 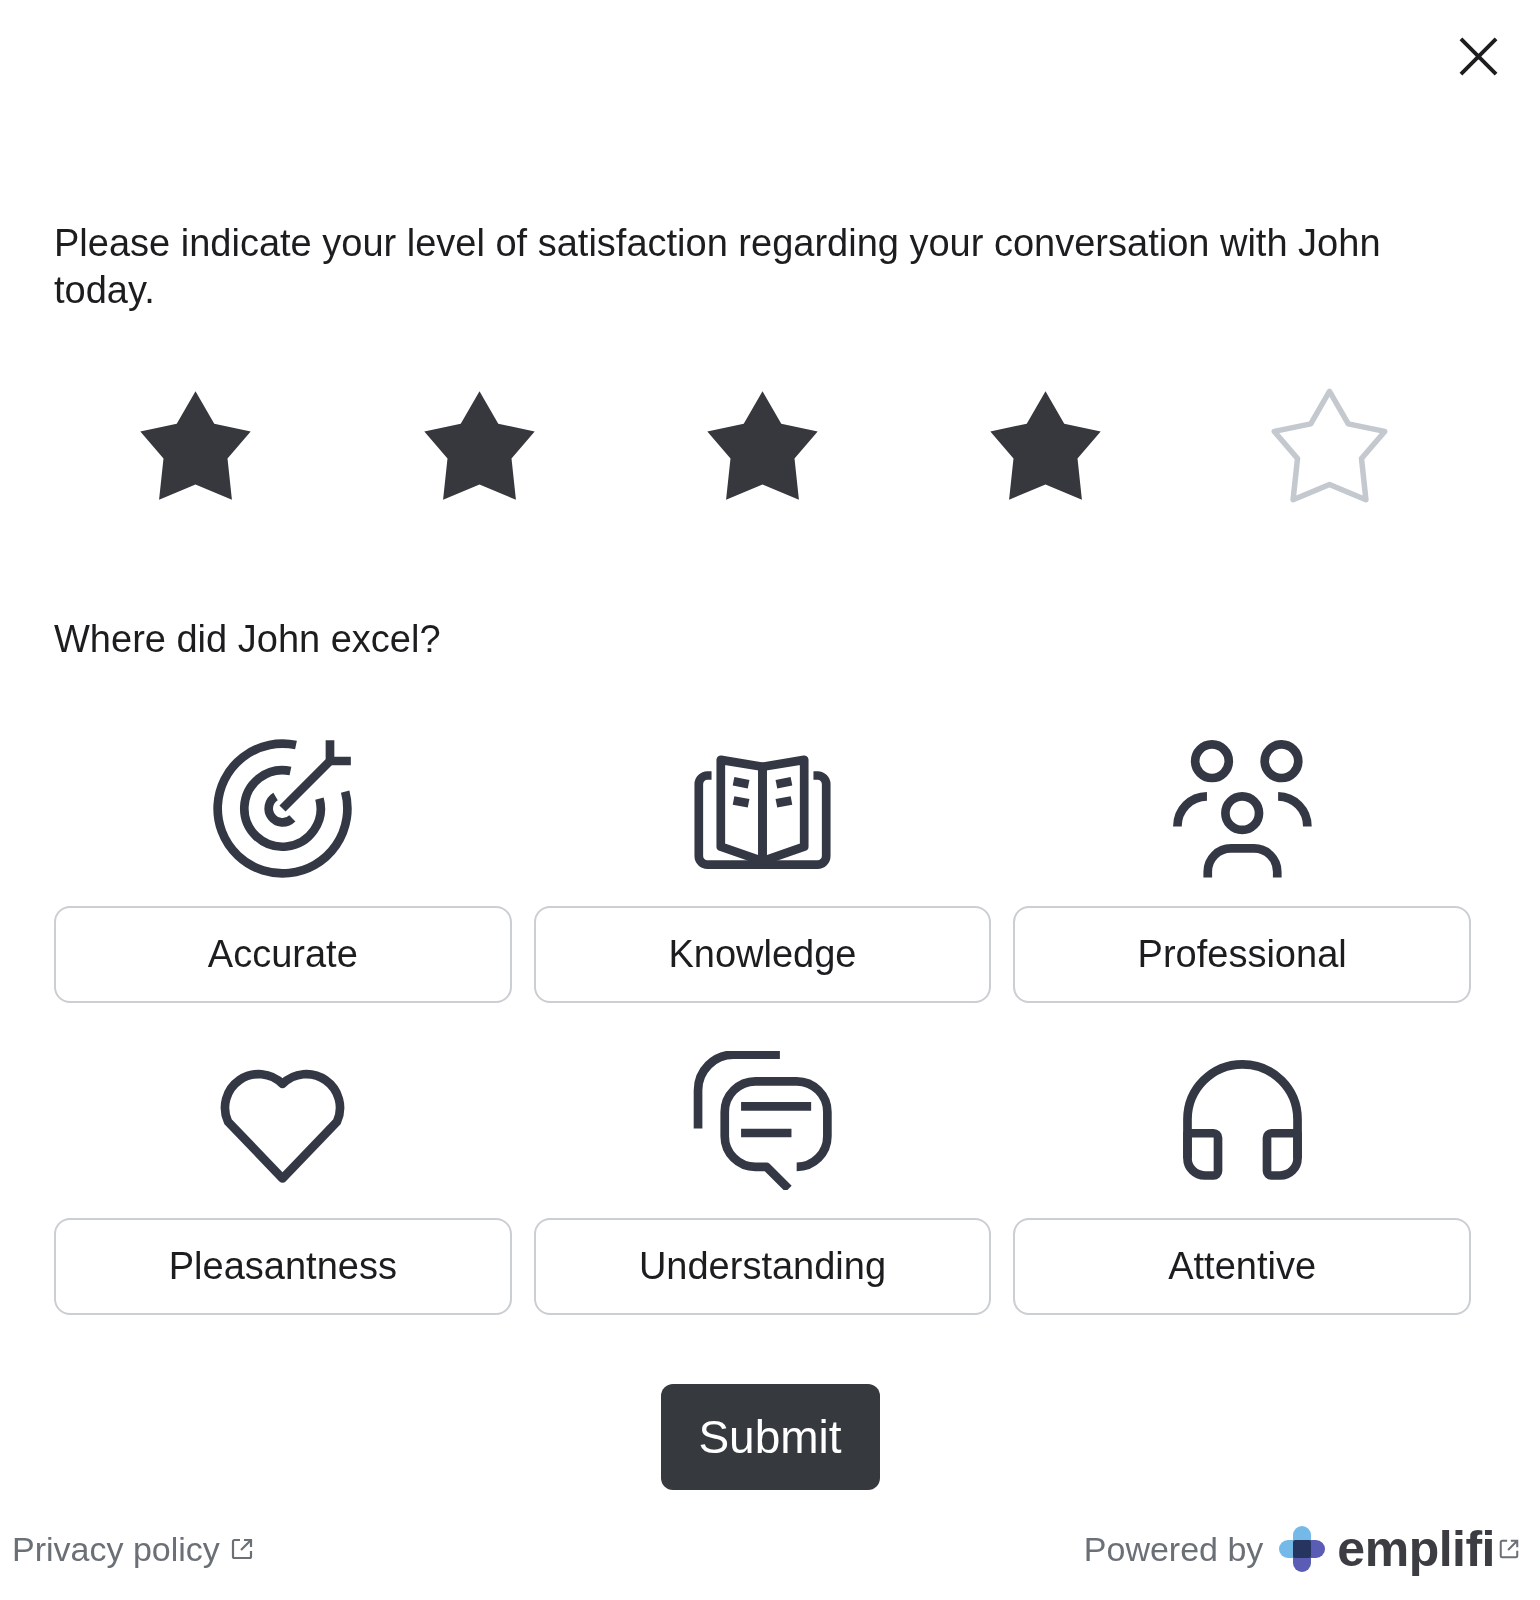 I want to click on star-icon, so click(x=762, y=445).